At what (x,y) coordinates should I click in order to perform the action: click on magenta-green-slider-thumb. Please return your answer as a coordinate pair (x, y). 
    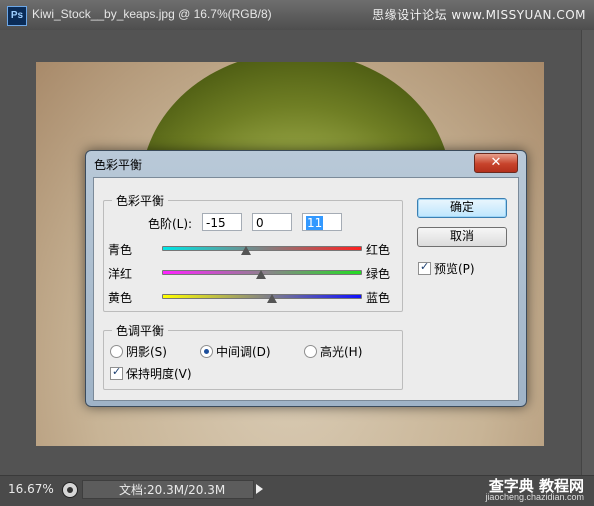
    Looking at the image, I should click on (261, 274).